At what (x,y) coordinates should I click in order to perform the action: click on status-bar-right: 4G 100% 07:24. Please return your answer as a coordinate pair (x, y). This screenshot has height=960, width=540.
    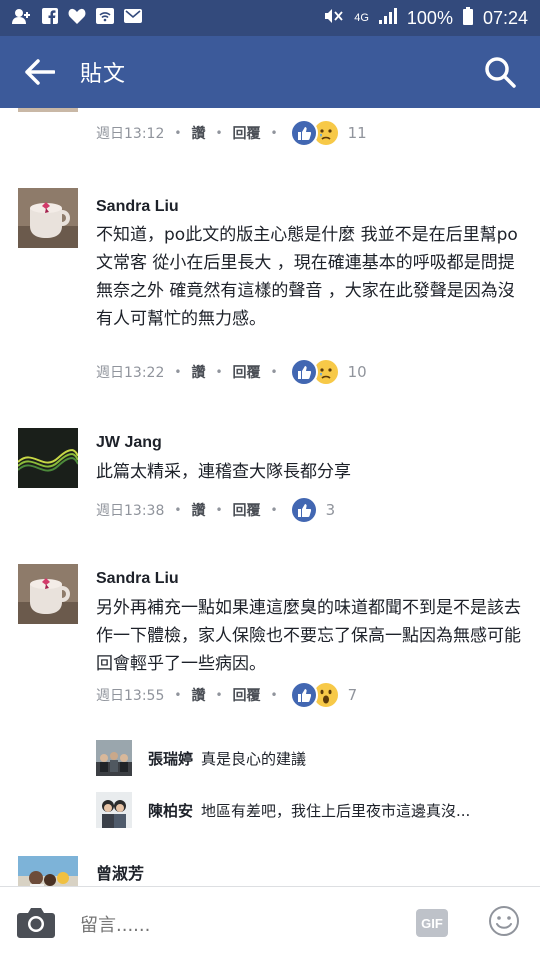
    Looking at the image, I should click on (425, 18).